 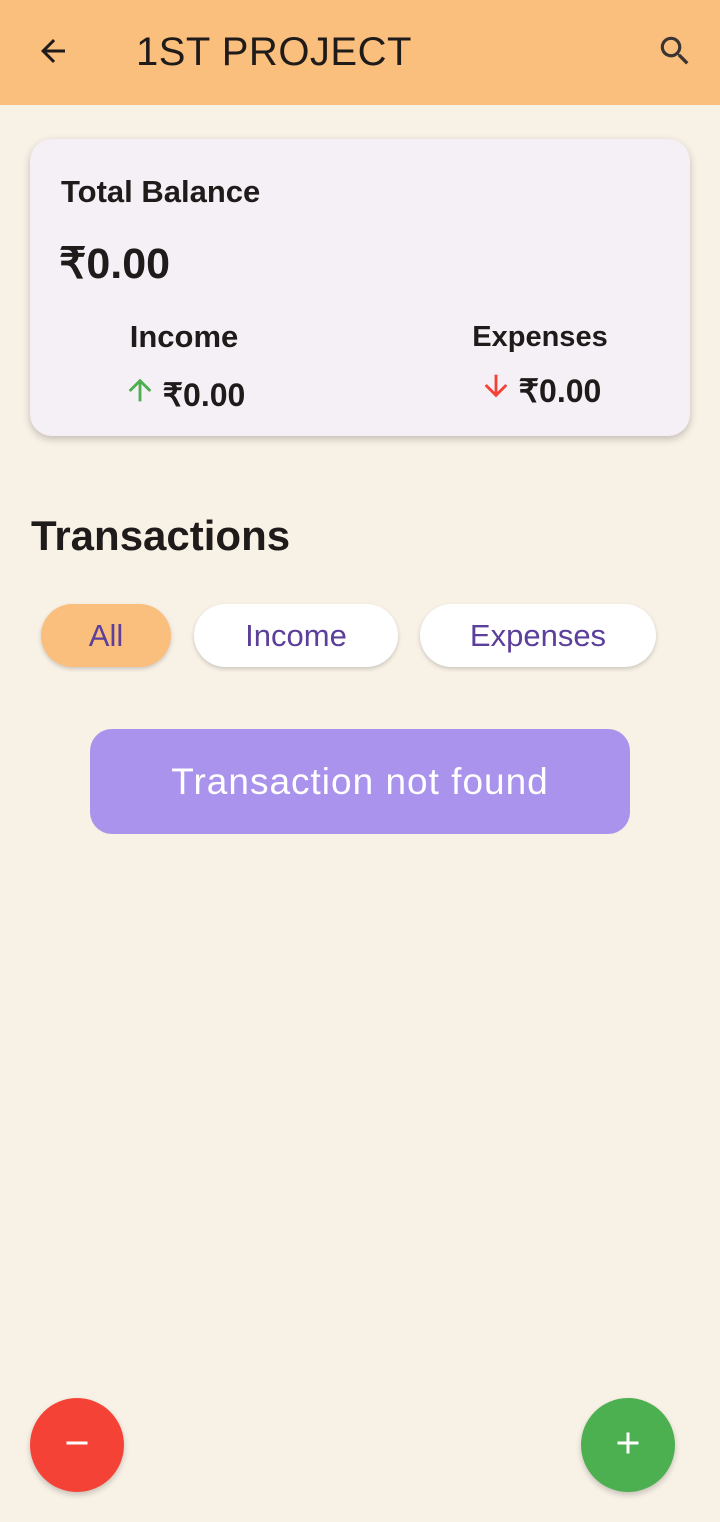 I want to click on back-button, so click(x=53, y=53).